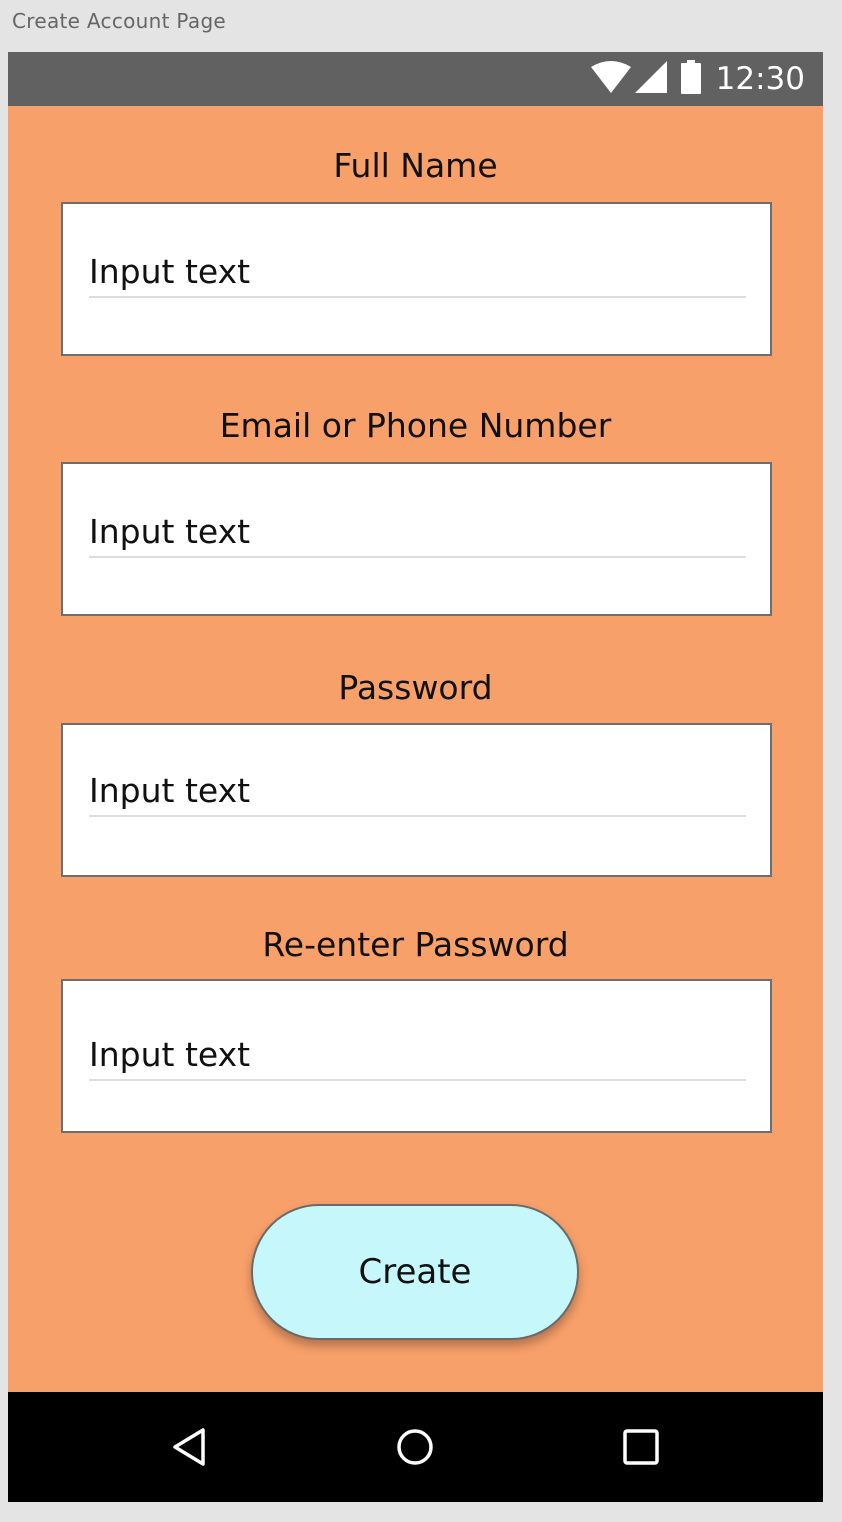 The image size is (842, 1522). What do you see at coordinates (651, 79) in the screenshot?
I see `signal-icon` at bounding box center [651, 79].